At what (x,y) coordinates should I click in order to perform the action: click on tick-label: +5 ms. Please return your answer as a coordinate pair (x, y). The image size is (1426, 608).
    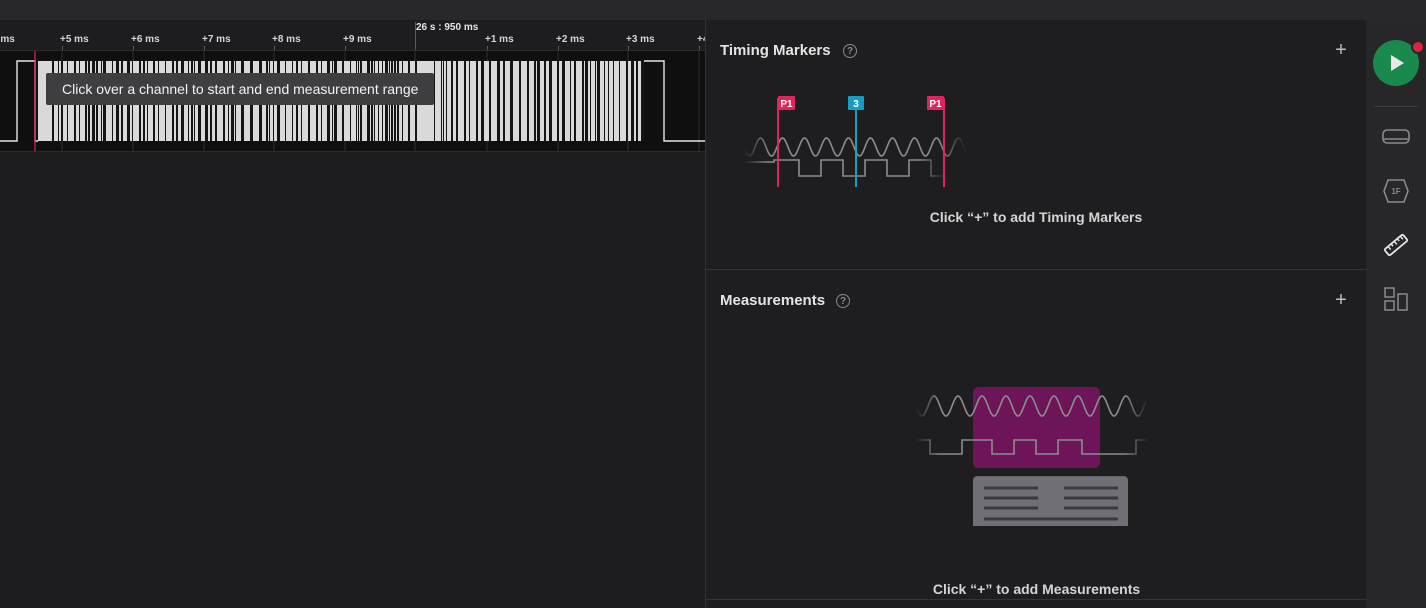
    Looking at the image, I should click on (74, 39).